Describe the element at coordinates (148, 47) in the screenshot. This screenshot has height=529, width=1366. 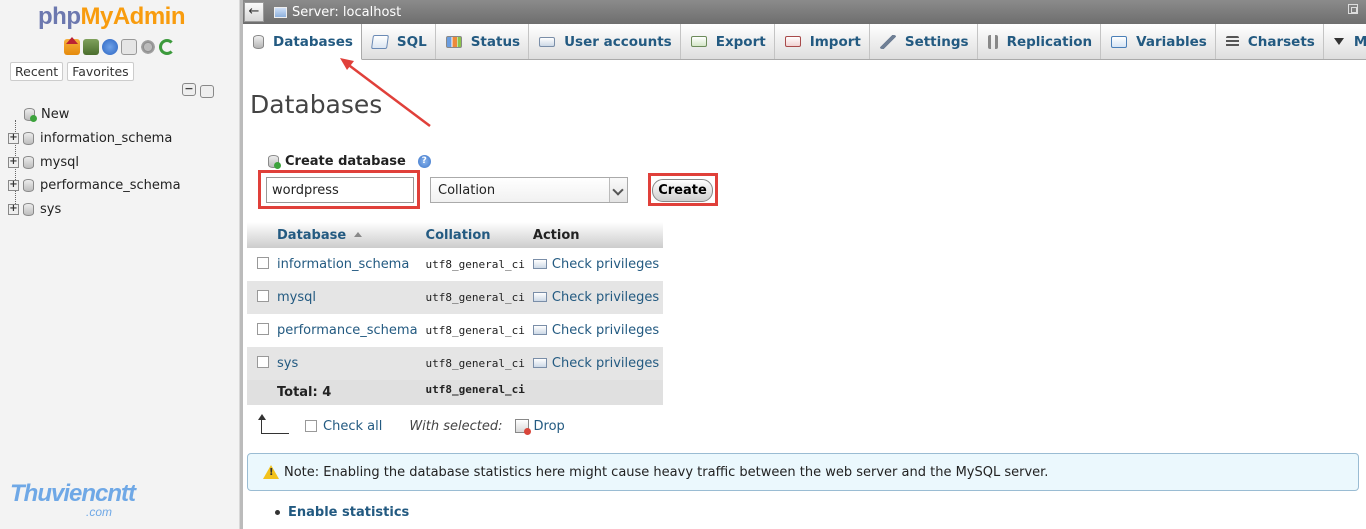
I see `gear-icon` at that location.